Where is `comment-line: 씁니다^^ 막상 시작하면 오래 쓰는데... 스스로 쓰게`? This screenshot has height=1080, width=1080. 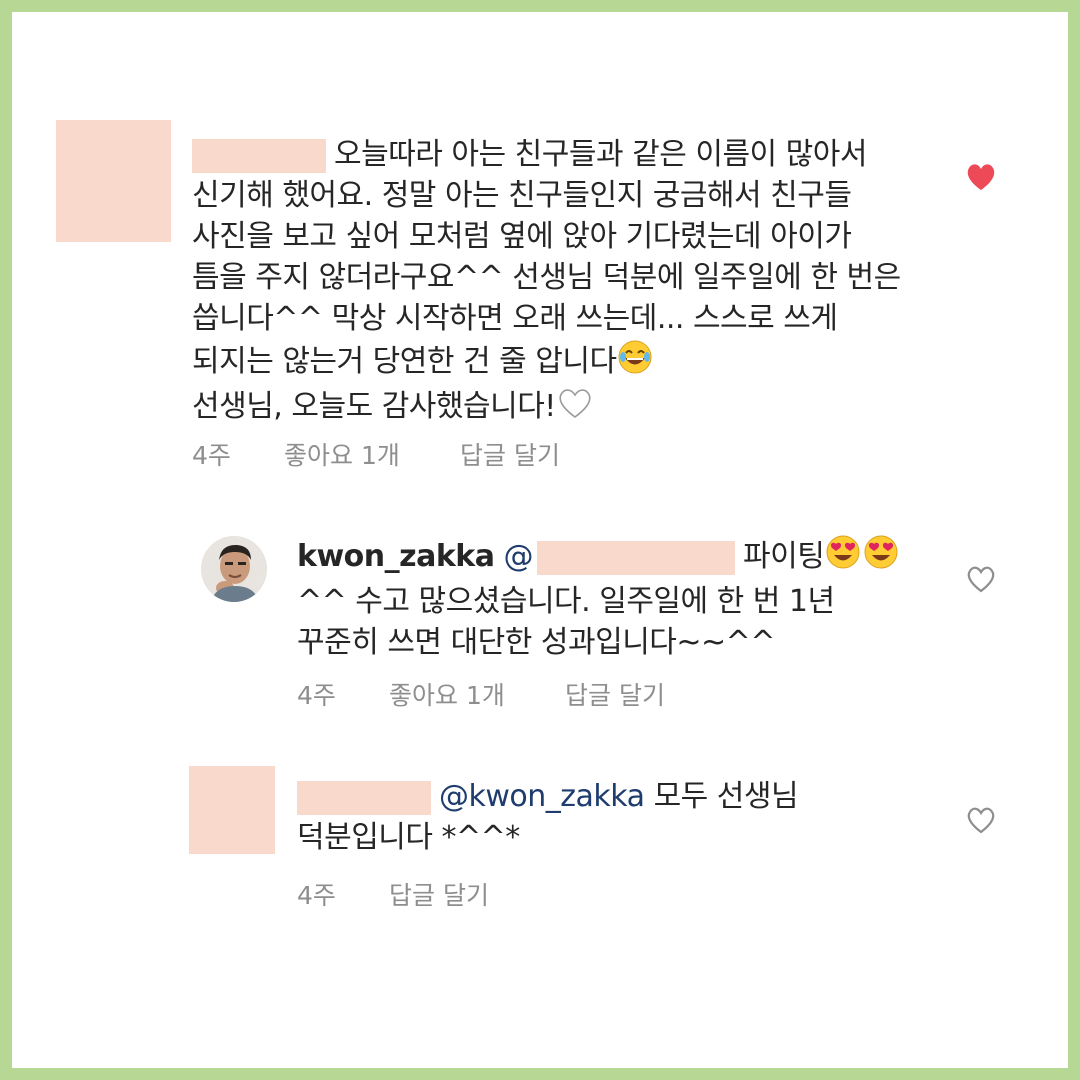 comment-line: 씁니다^^ 막상 시작하면 오래 쓰는데... 스스로 쓰게 is located at coordinates (515, 318).